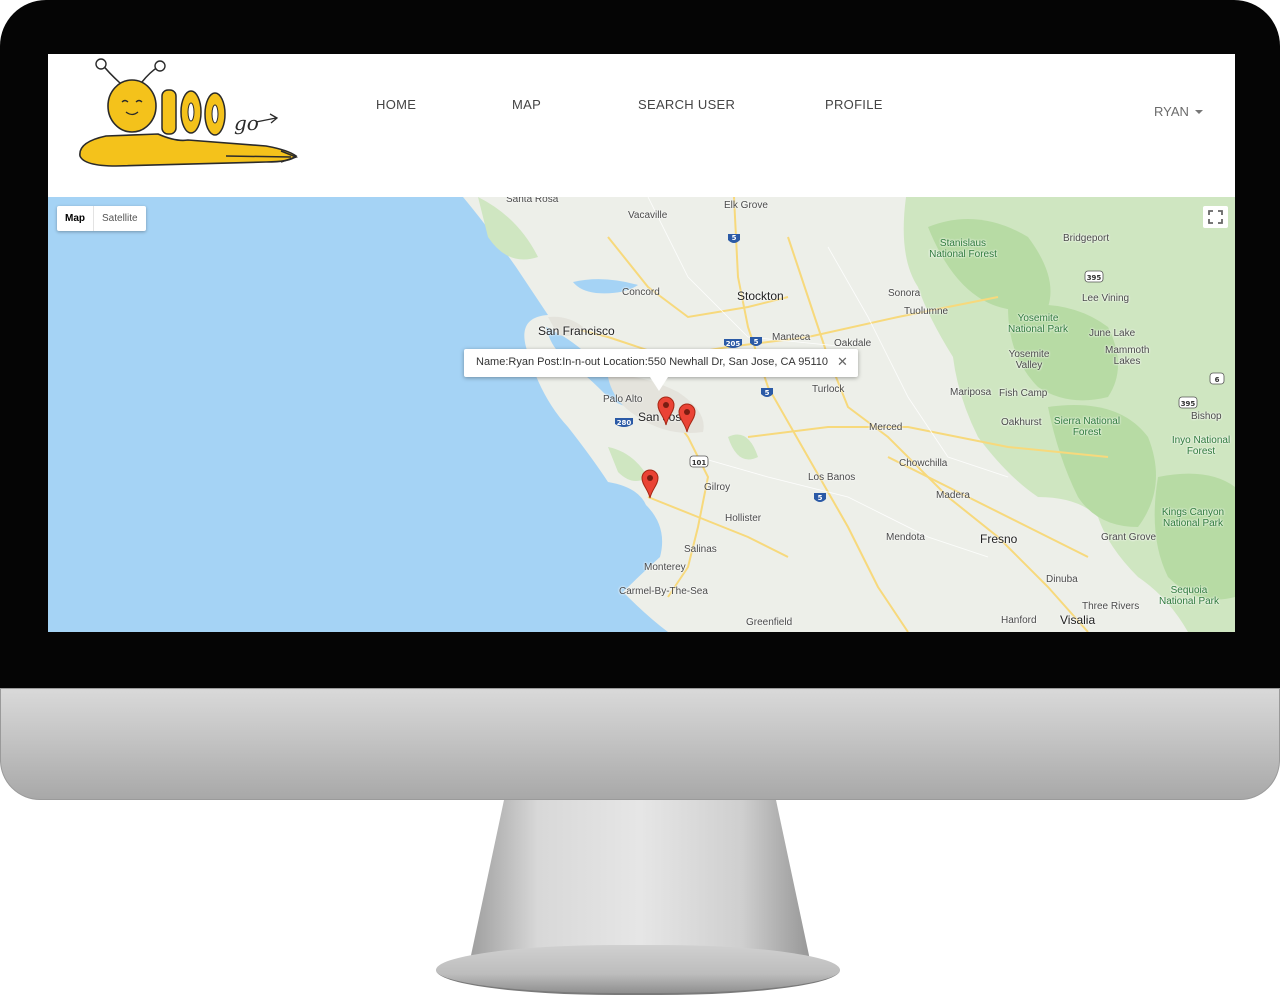 The height and width of the screenshot is (995, 1280). I want to click on place-label: Oakhurst, so click(1021, 422).